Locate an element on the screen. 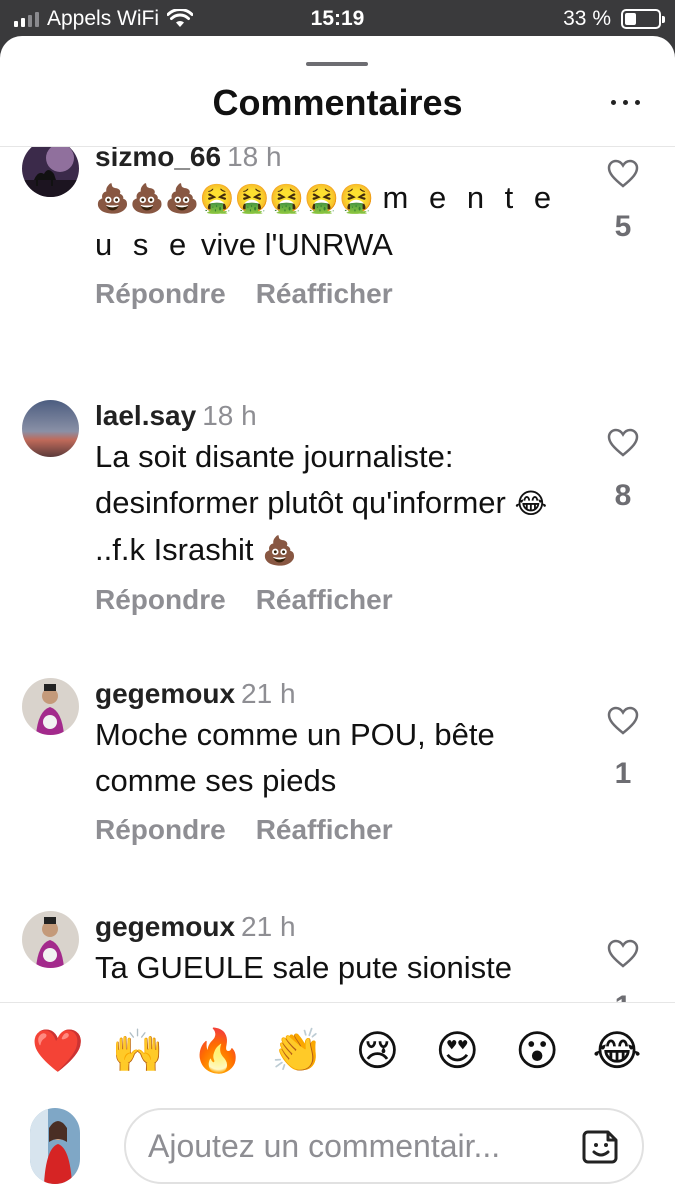 The image size is (675, 1200). reaction-crying: 😢 is located at coordinates (377, 1051).